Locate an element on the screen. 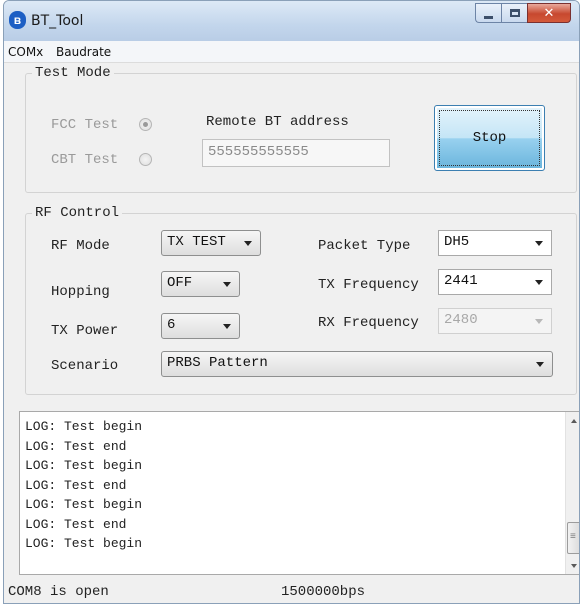 The width and height of the screenshot is (582, 604). hopping-label: Hopping is located at coordinates (80, 292).